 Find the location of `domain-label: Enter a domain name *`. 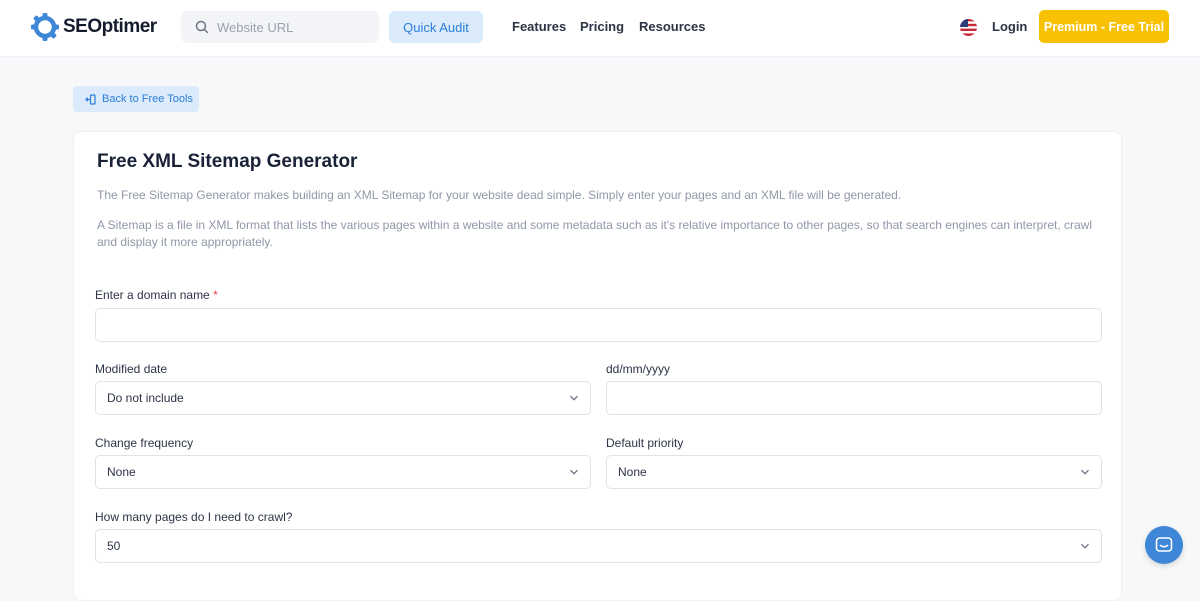

domain-label: Enter a domain name * is located at coordinates (156, 295).